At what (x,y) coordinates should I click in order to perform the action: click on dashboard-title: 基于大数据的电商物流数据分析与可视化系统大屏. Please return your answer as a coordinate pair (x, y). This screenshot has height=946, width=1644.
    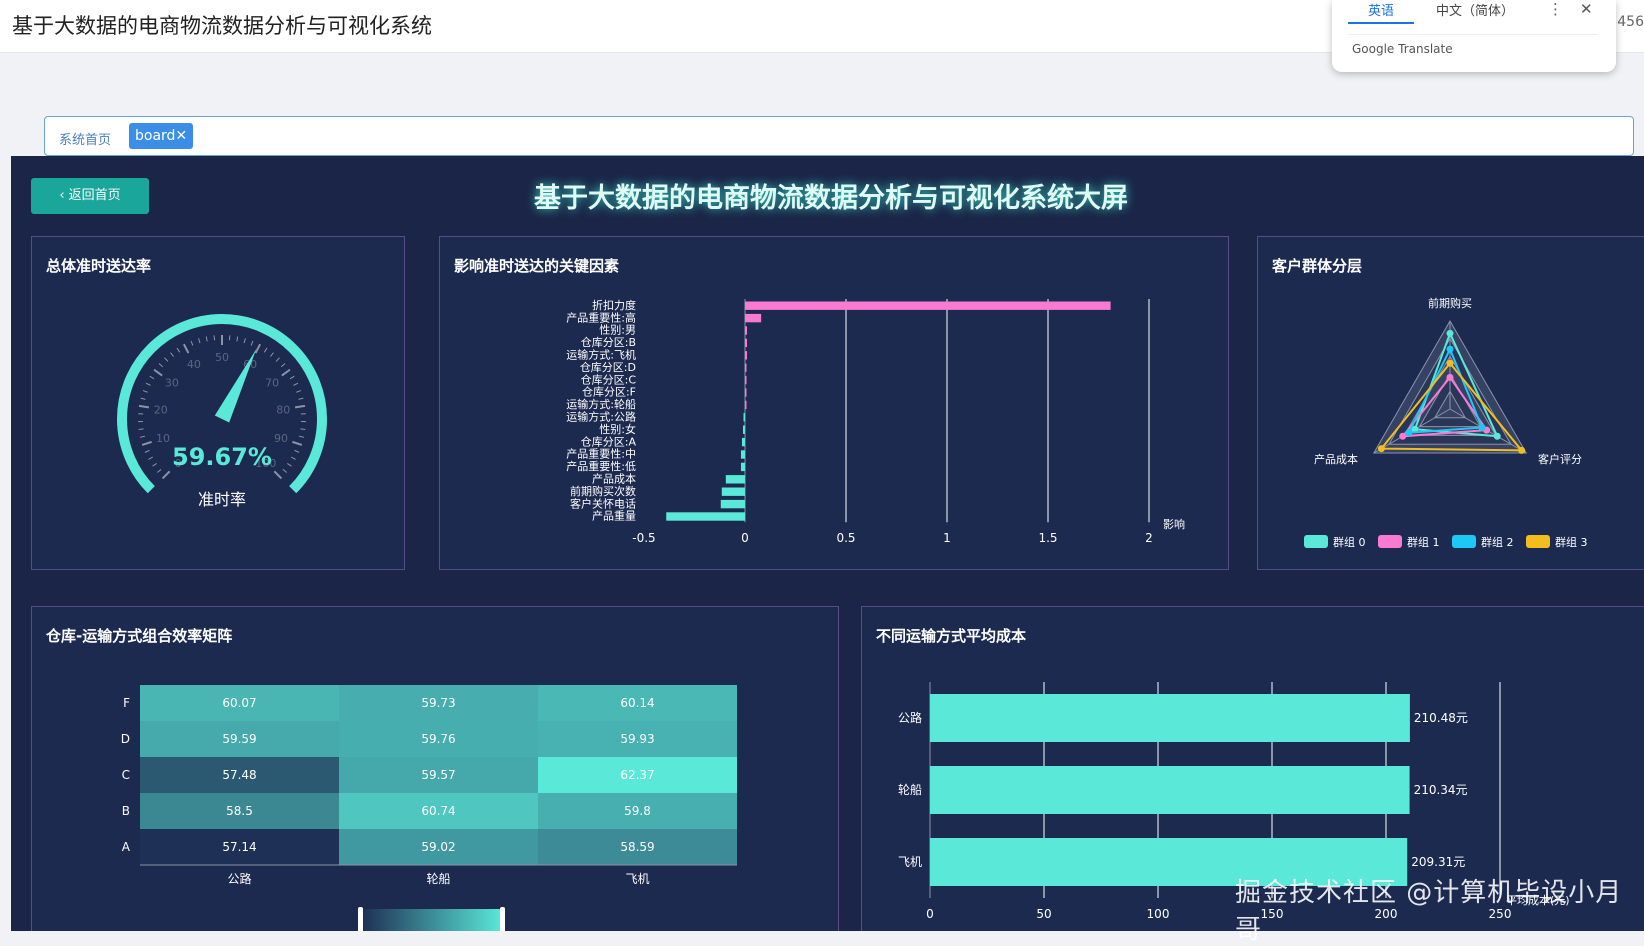
    Looking at the image, I should click on (831, 195).